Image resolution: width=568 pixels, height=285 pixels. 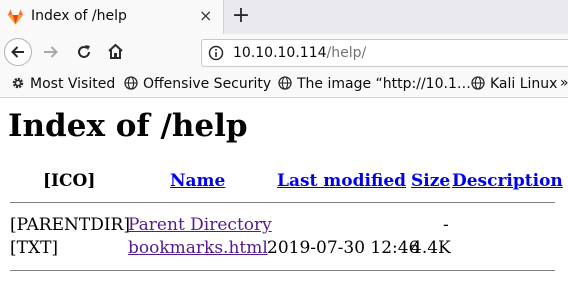 I want to click on column-header-description: Description, so click(x=507, y=181).